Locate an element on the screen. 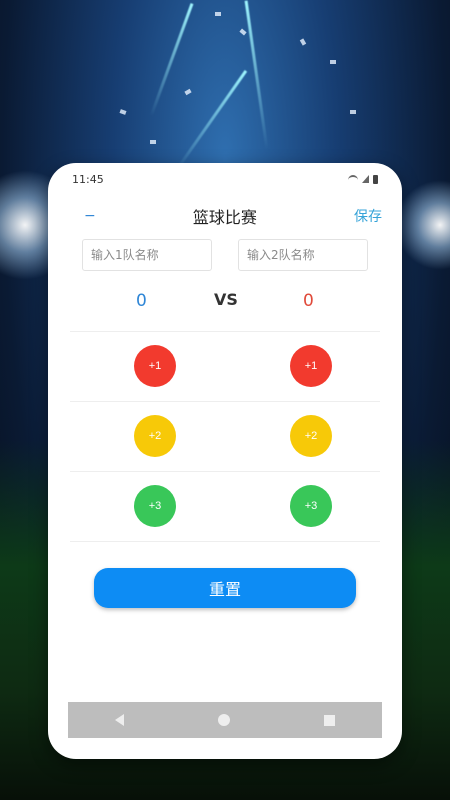 The width and height of the screenshot is (450, 800). plus-one-row: +1 +1 is located at coordinates (225, 366).